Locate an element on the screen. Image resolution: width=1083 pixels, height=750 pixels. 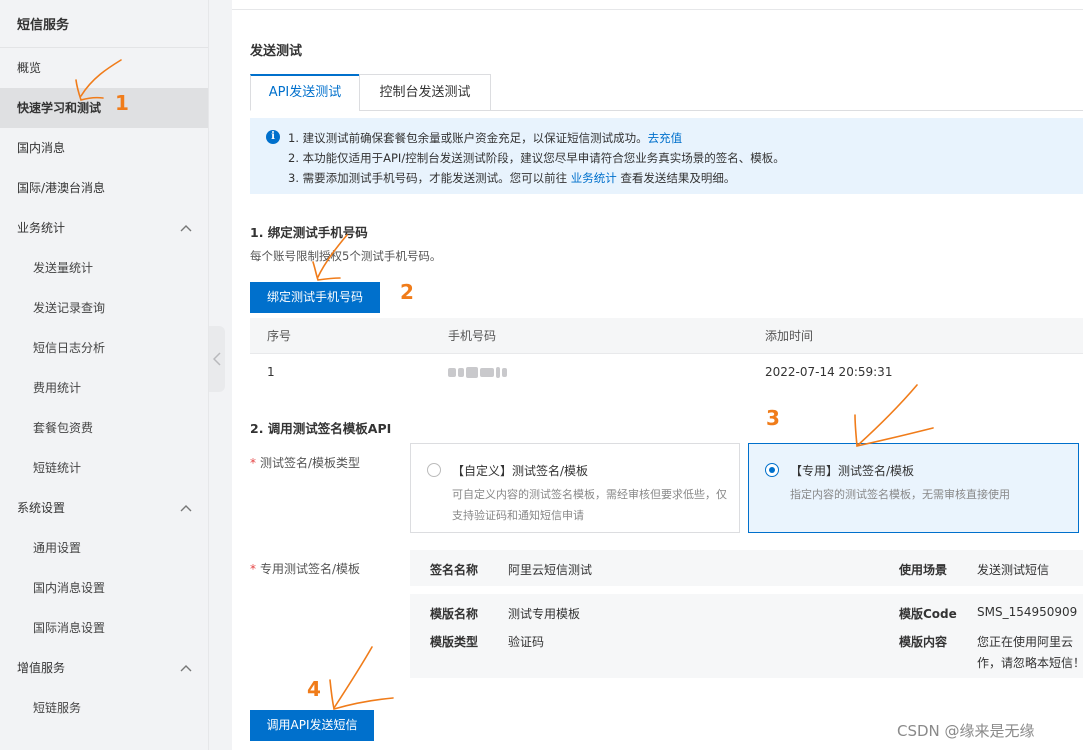
sidebar-item: 增值服务 is located at coordinates (104, 668).